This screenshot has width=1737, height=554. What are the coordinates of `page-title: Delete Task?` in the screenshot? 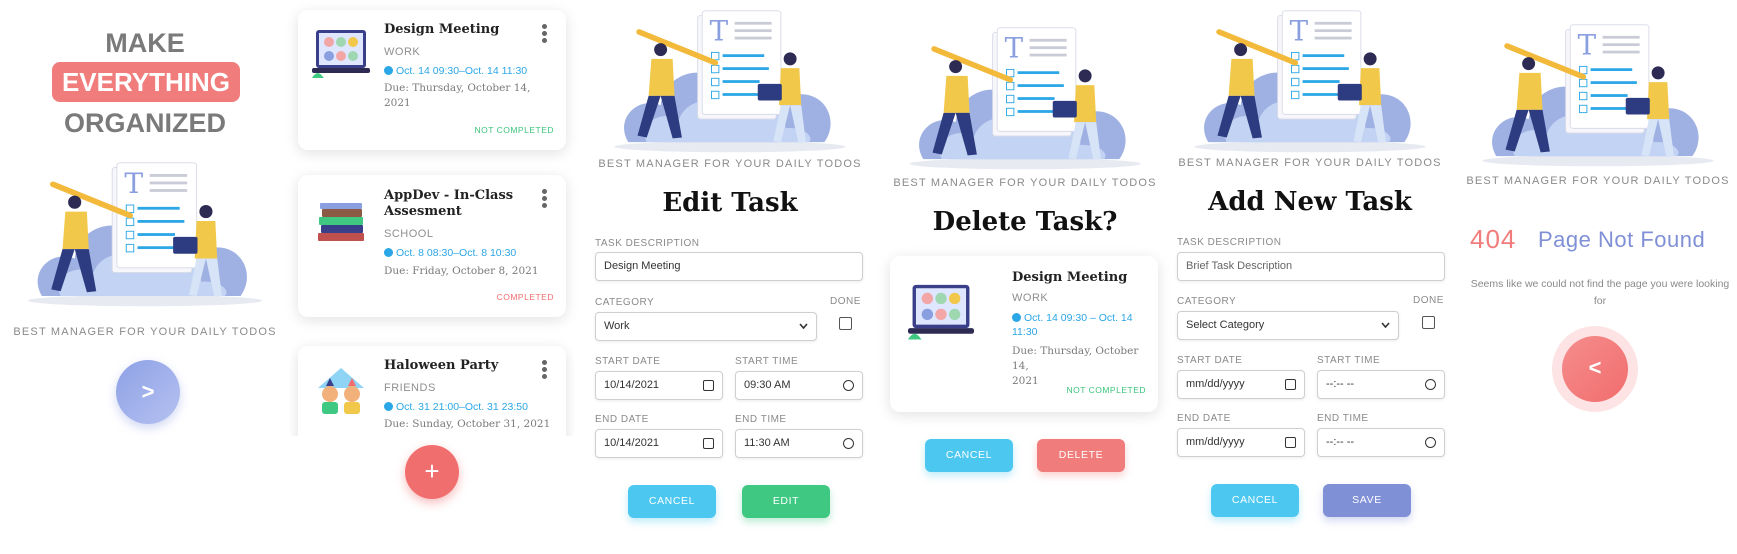 It's located at (1025, 222).